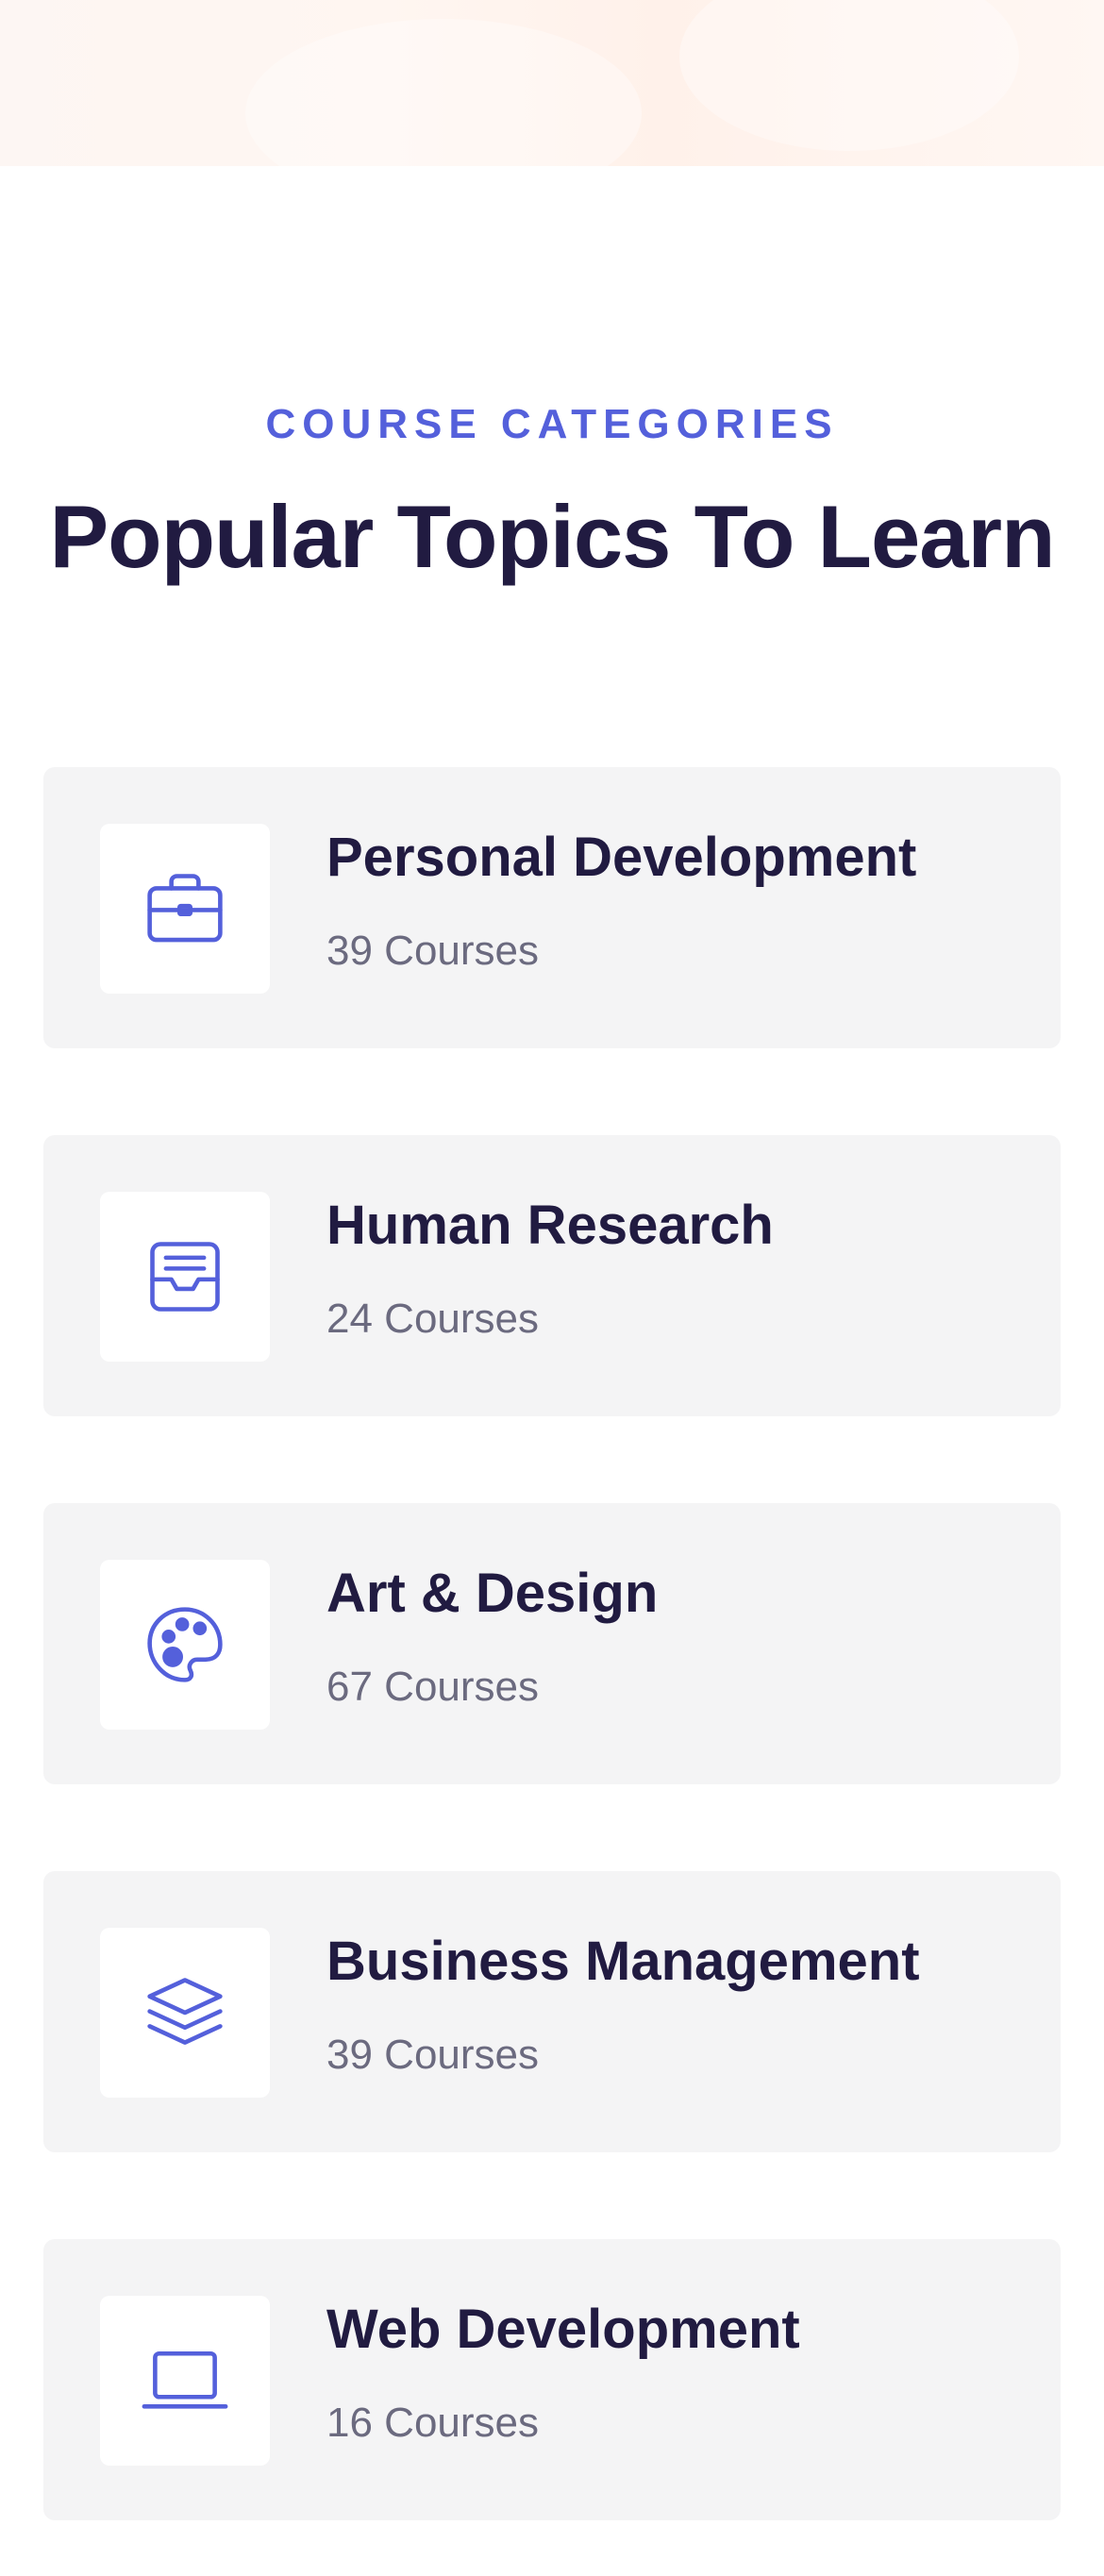 Image resolution: width=1104 pixels, height=2576 pixels. What do you see at coordinates (552, 2011) in the screenshot?
I see `category-card-business-management: Business Management 39 Courses` at bounding box center [552, 2011].